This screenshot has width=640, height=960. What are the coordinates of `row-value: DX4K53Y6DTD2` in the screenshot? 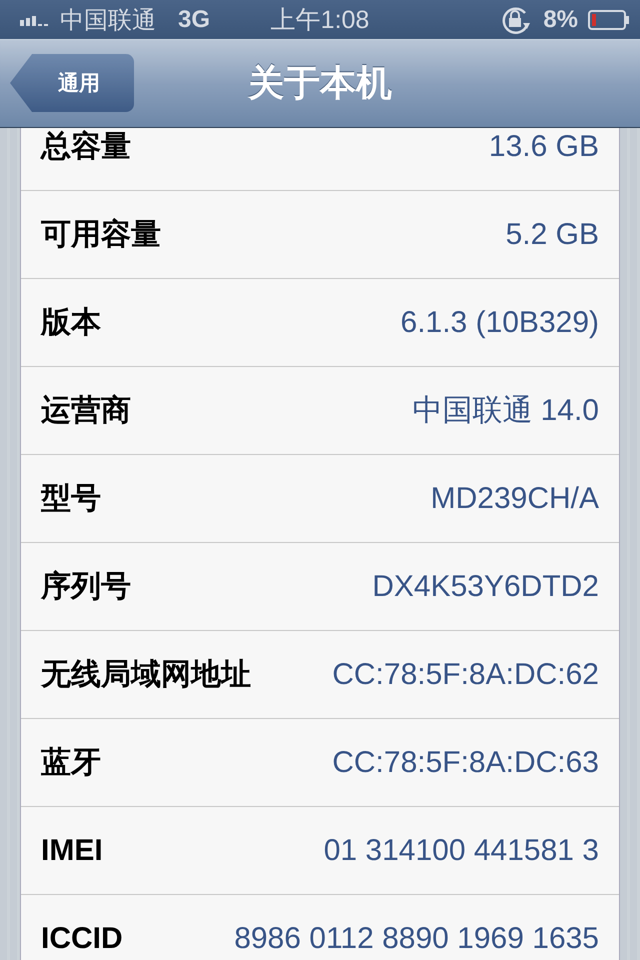 It's located at (485, 587).